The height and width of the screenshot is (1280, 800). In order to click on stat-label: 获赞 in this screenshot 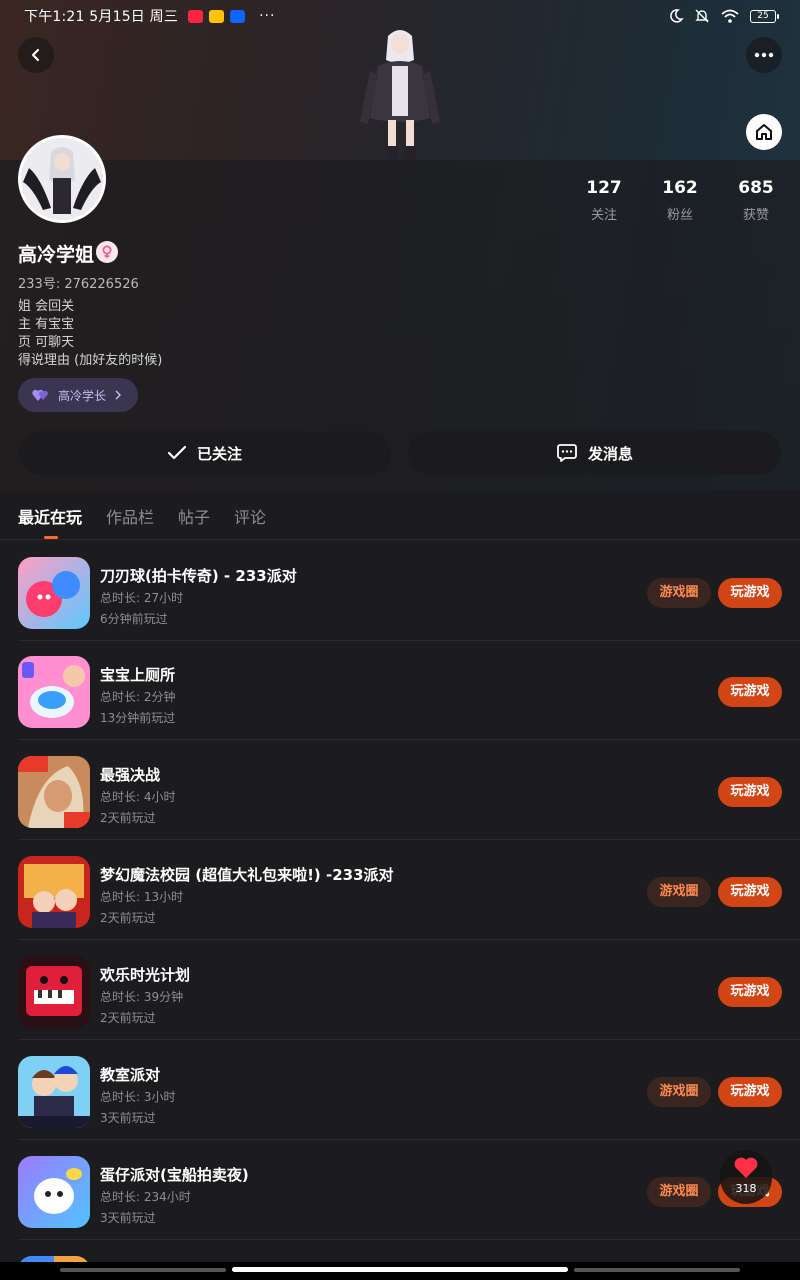, I will do `click(755, 215)`.